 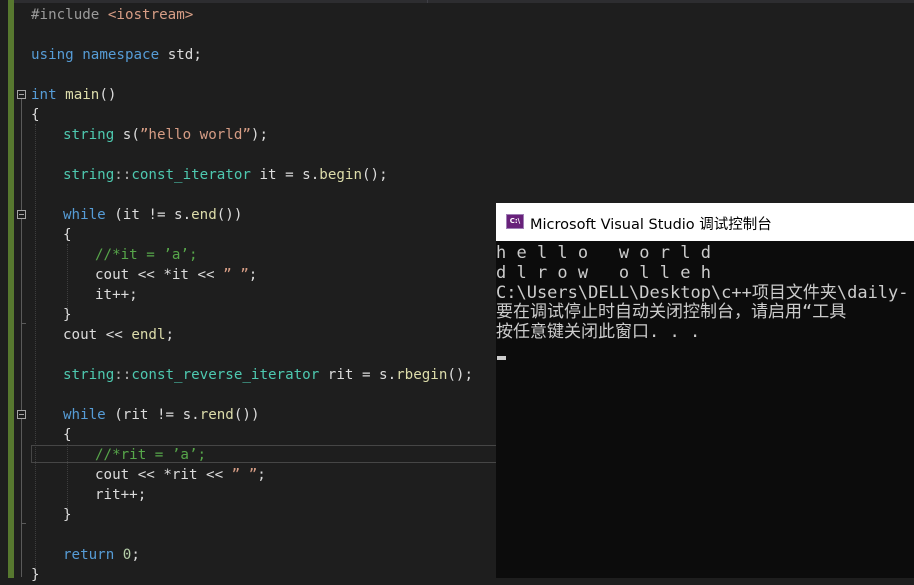 What do you see at coordinates (671, 312) in the screenshot?
I see `console-line: 要在调试停止时自动关闭控制台，请启用“工具` at bounding box center [671, 312].